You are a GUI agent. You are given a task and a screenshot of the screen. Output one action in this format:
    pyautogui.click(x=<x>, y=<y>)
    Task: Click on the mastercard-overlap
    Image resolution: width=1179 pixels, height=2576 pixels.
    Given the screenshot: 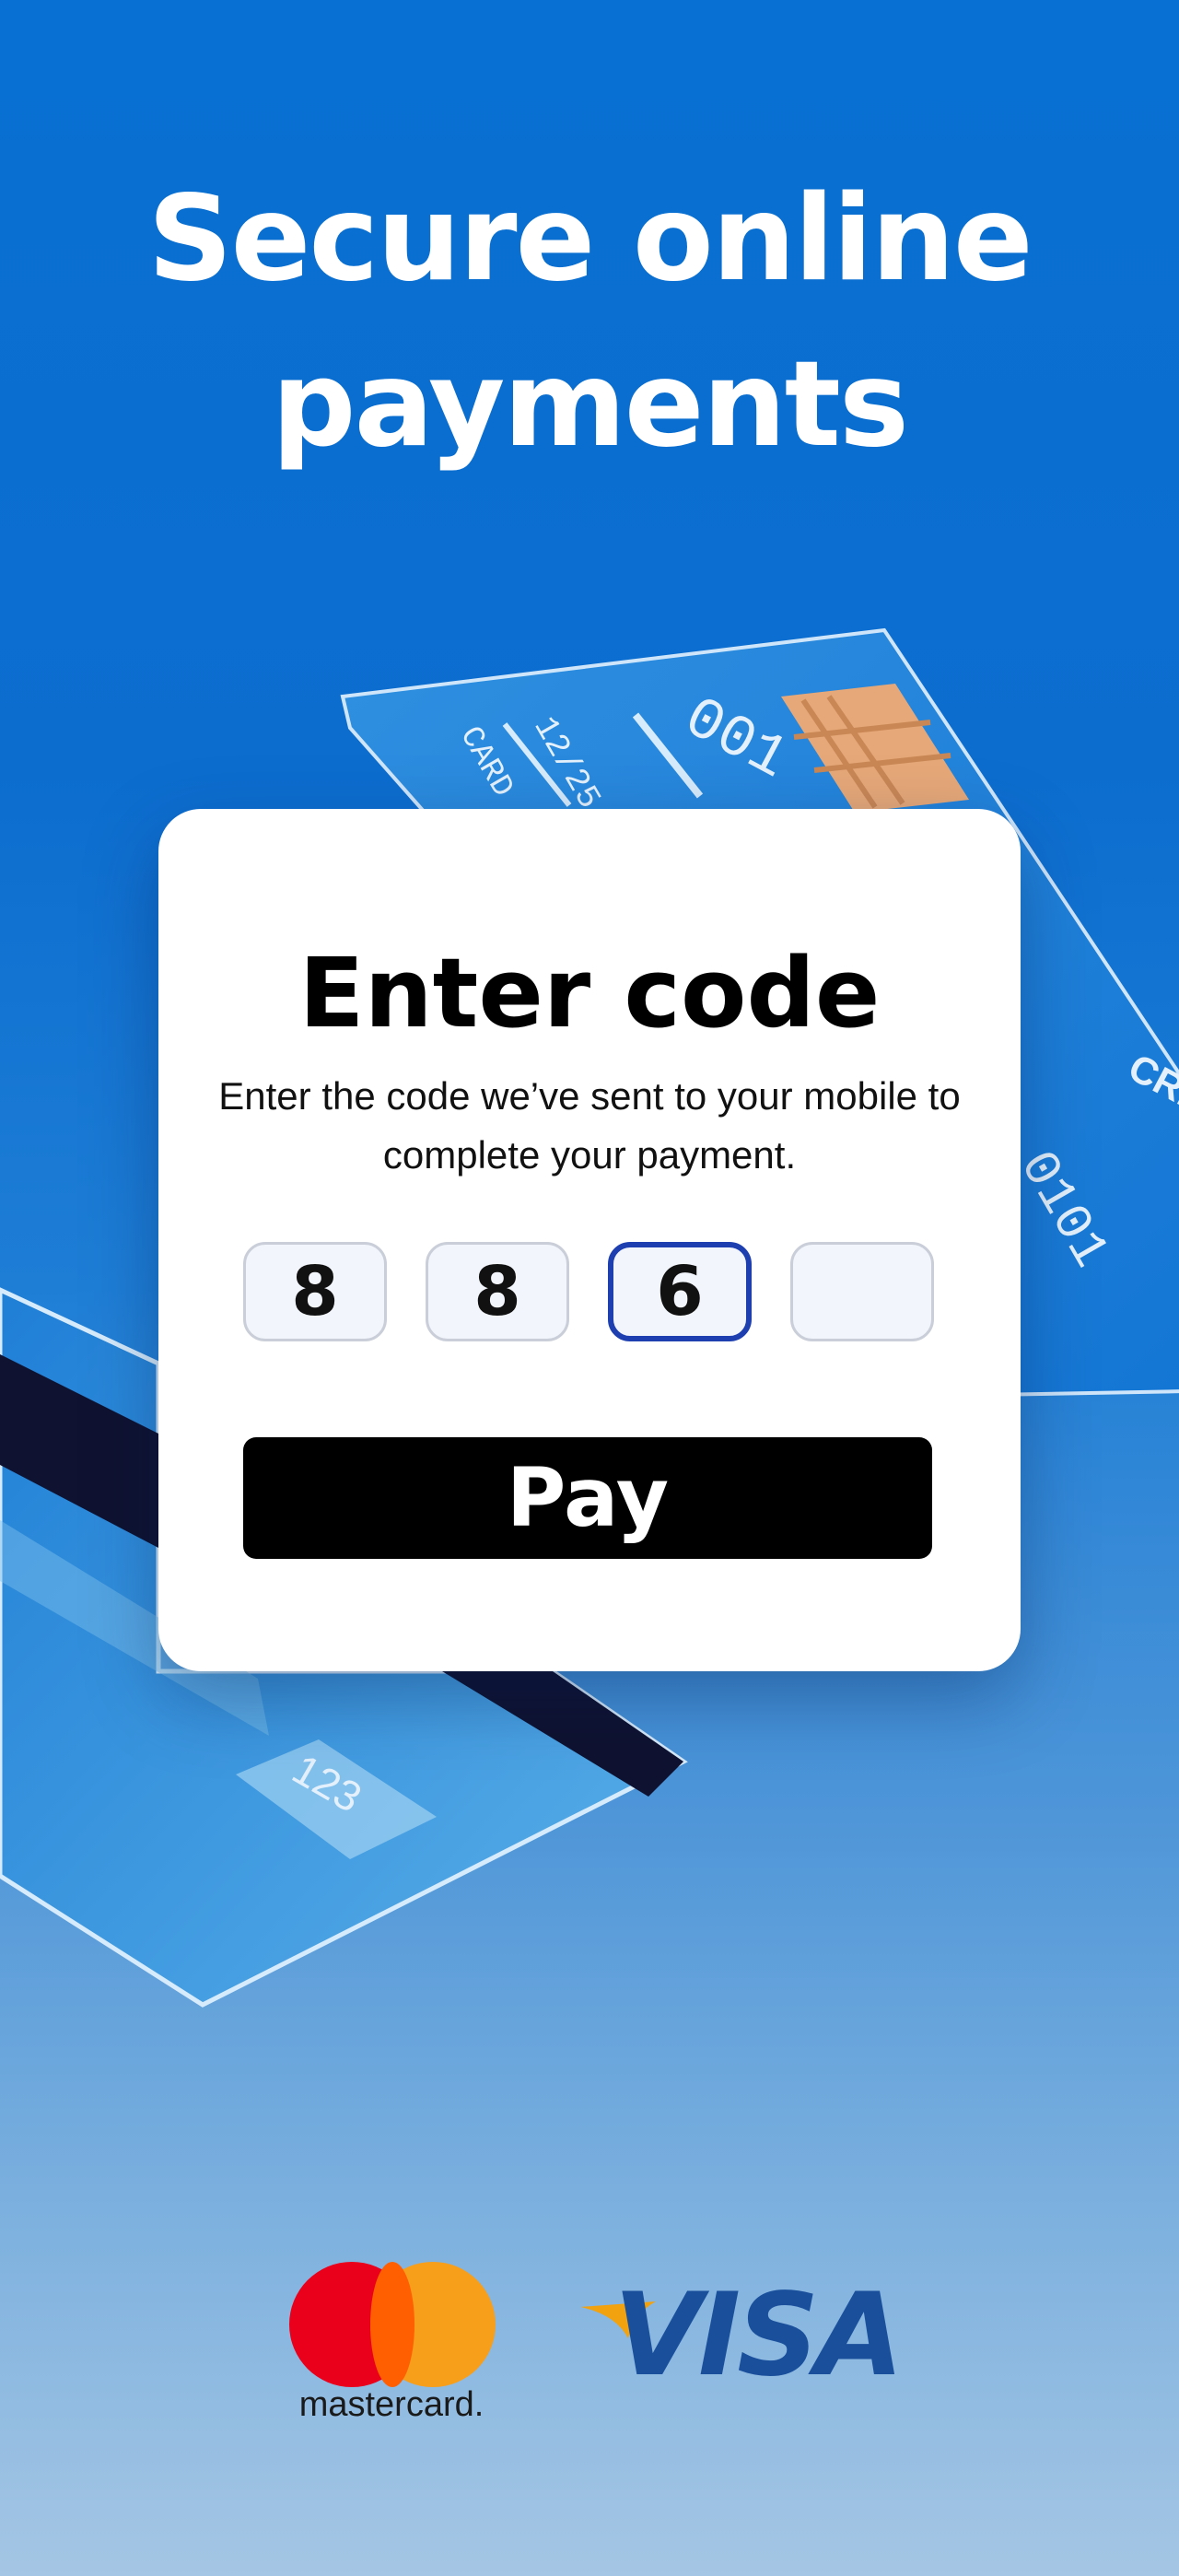 What is the action you would take?
    pyautogui.click(x=392, y=2324)
    